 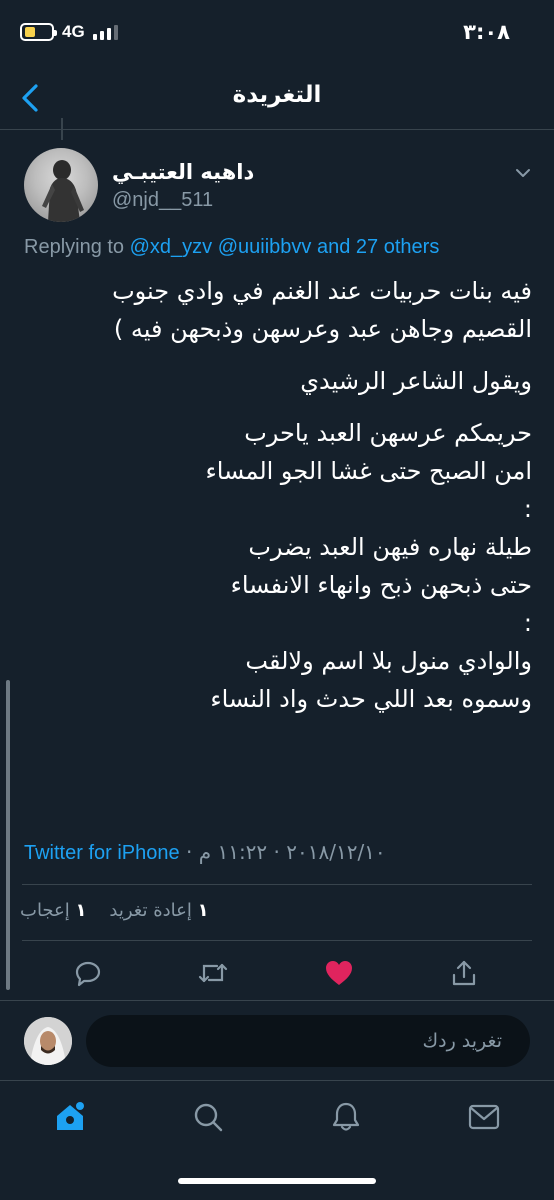 What do you see at coordinates (277, 910) in the screenshot?
I see `tweet-stats: ١ إعادة تغريد ١ إعجاب` at bounding box center [277, 910].